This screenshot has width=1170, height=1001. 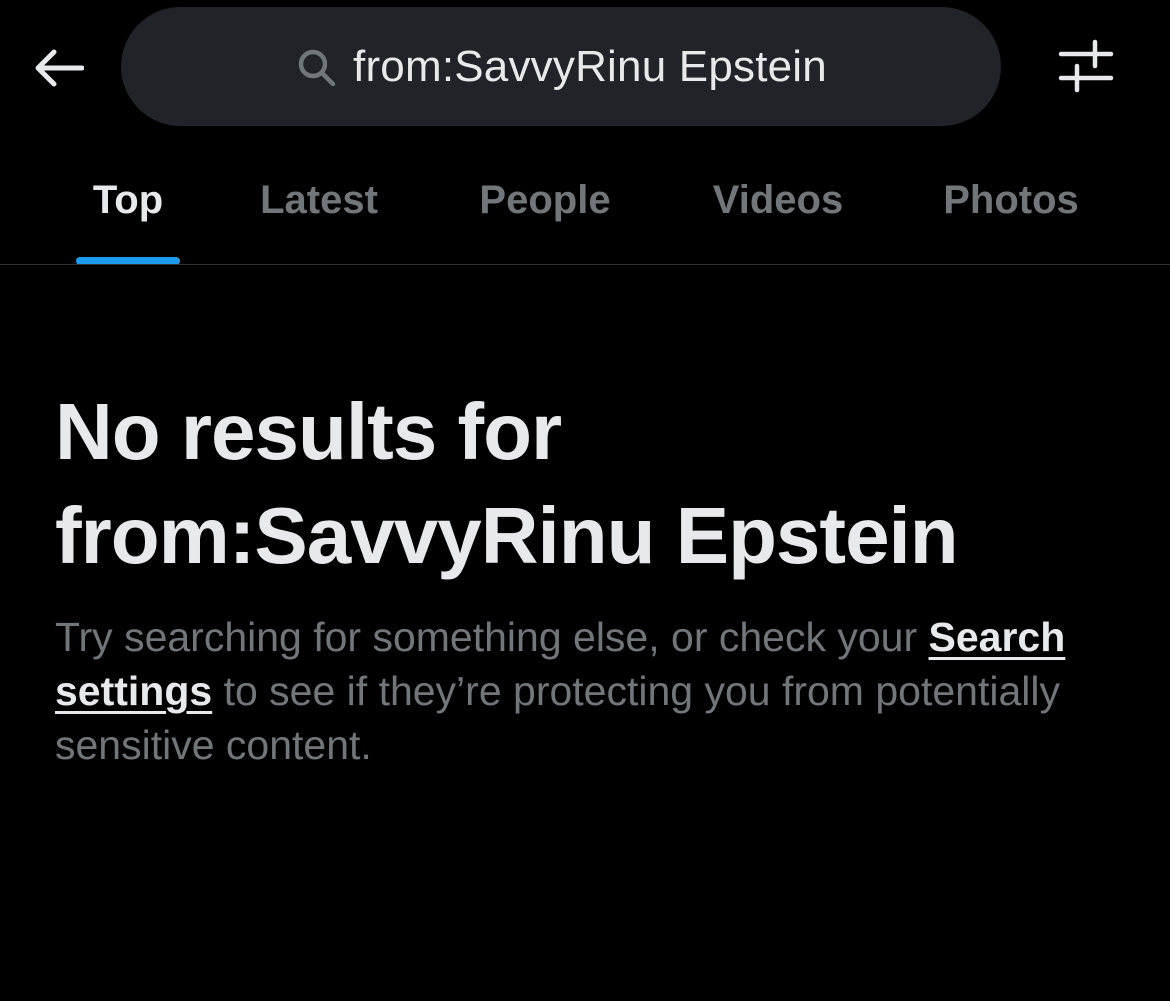 I want to click on tab-videos: Videos, so click(x=778, y=217).